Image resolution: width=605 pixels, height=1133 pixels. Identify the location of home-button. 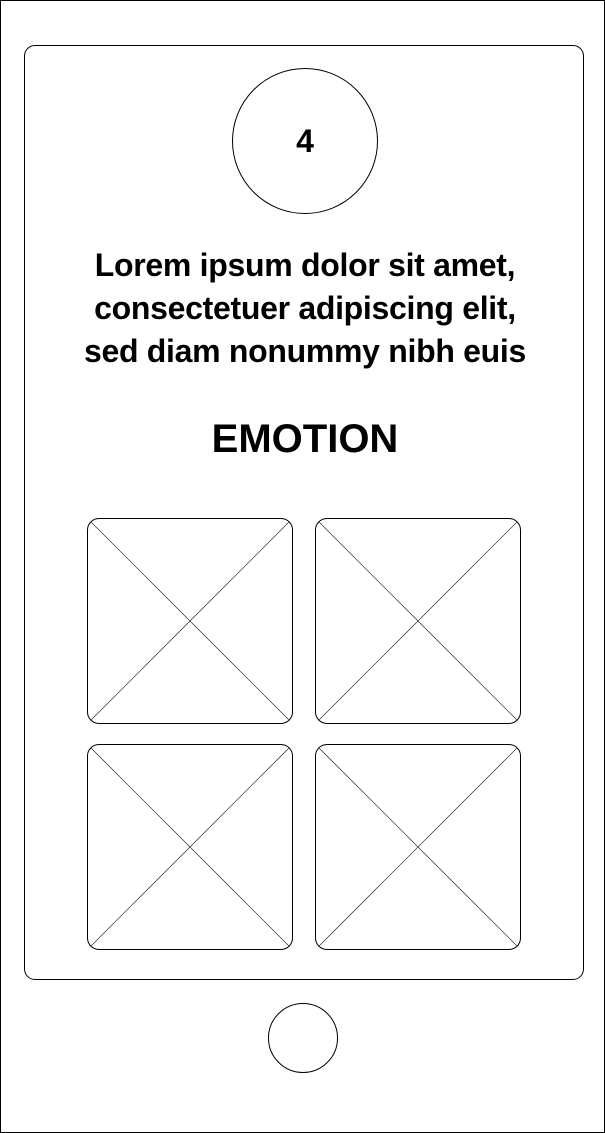
(303, 1038).